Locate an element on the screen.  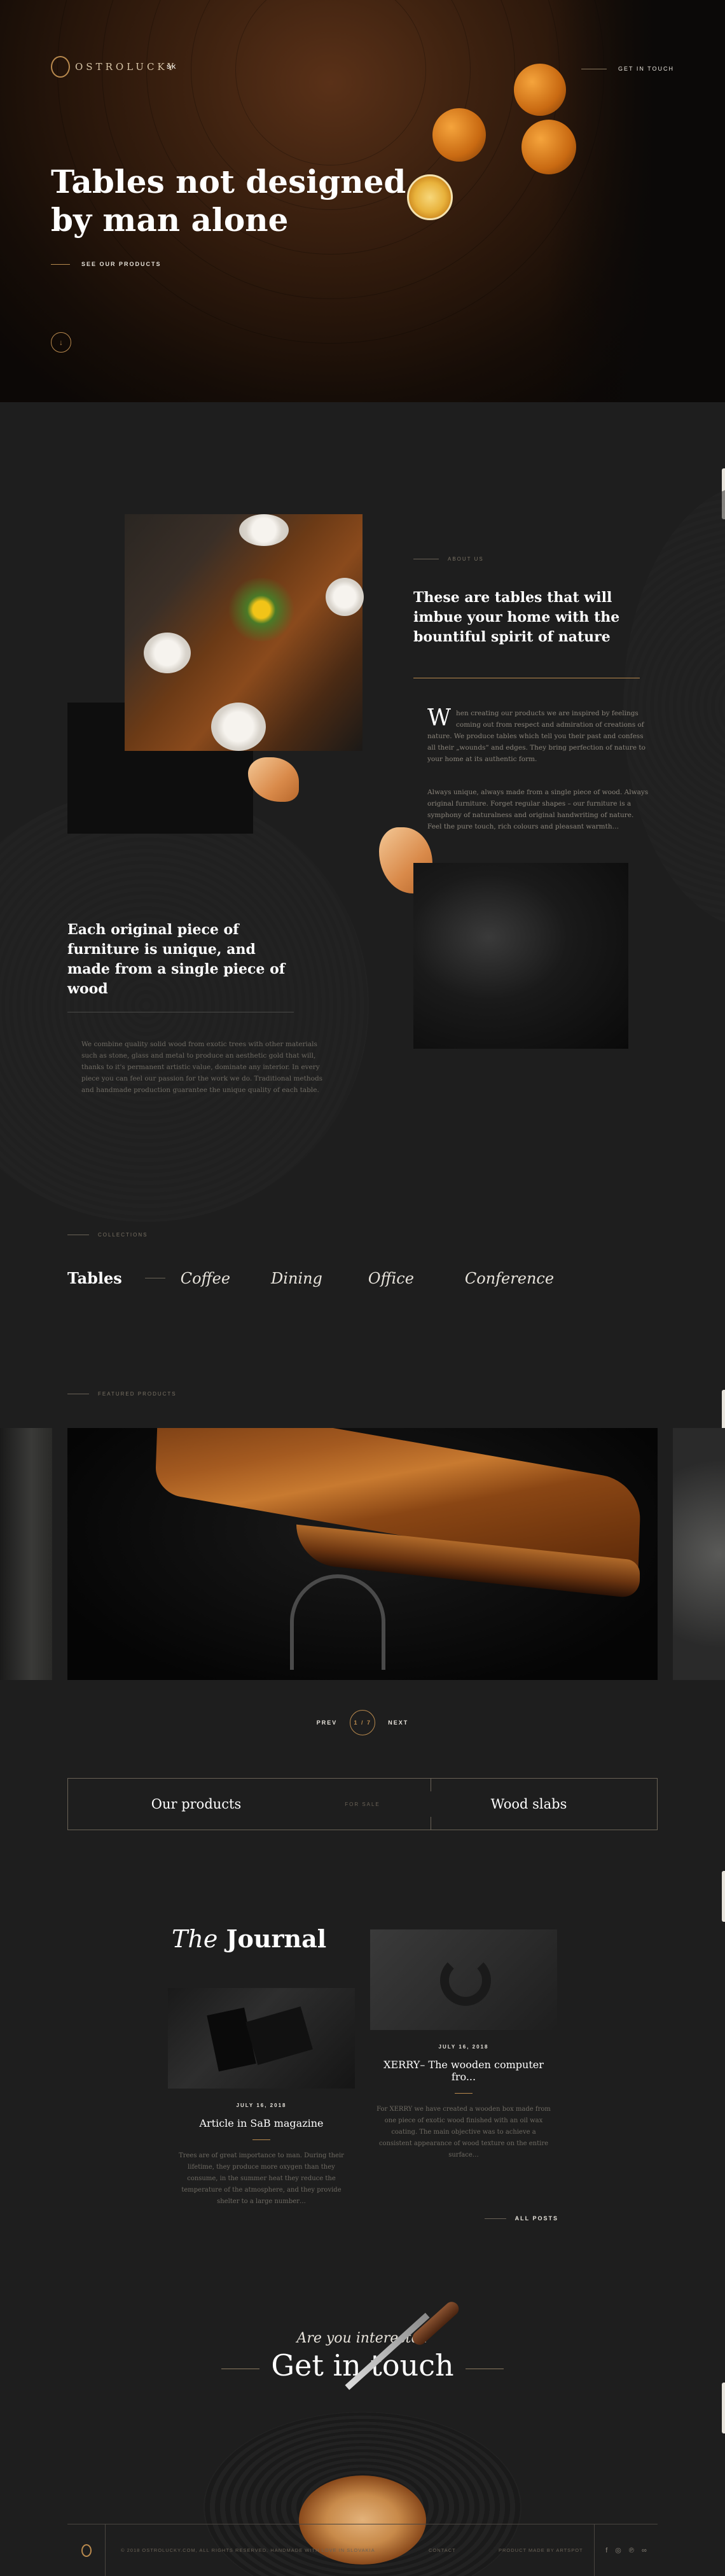
collection-tab-coffee: Coffee is located at coordinates (205, 1278).